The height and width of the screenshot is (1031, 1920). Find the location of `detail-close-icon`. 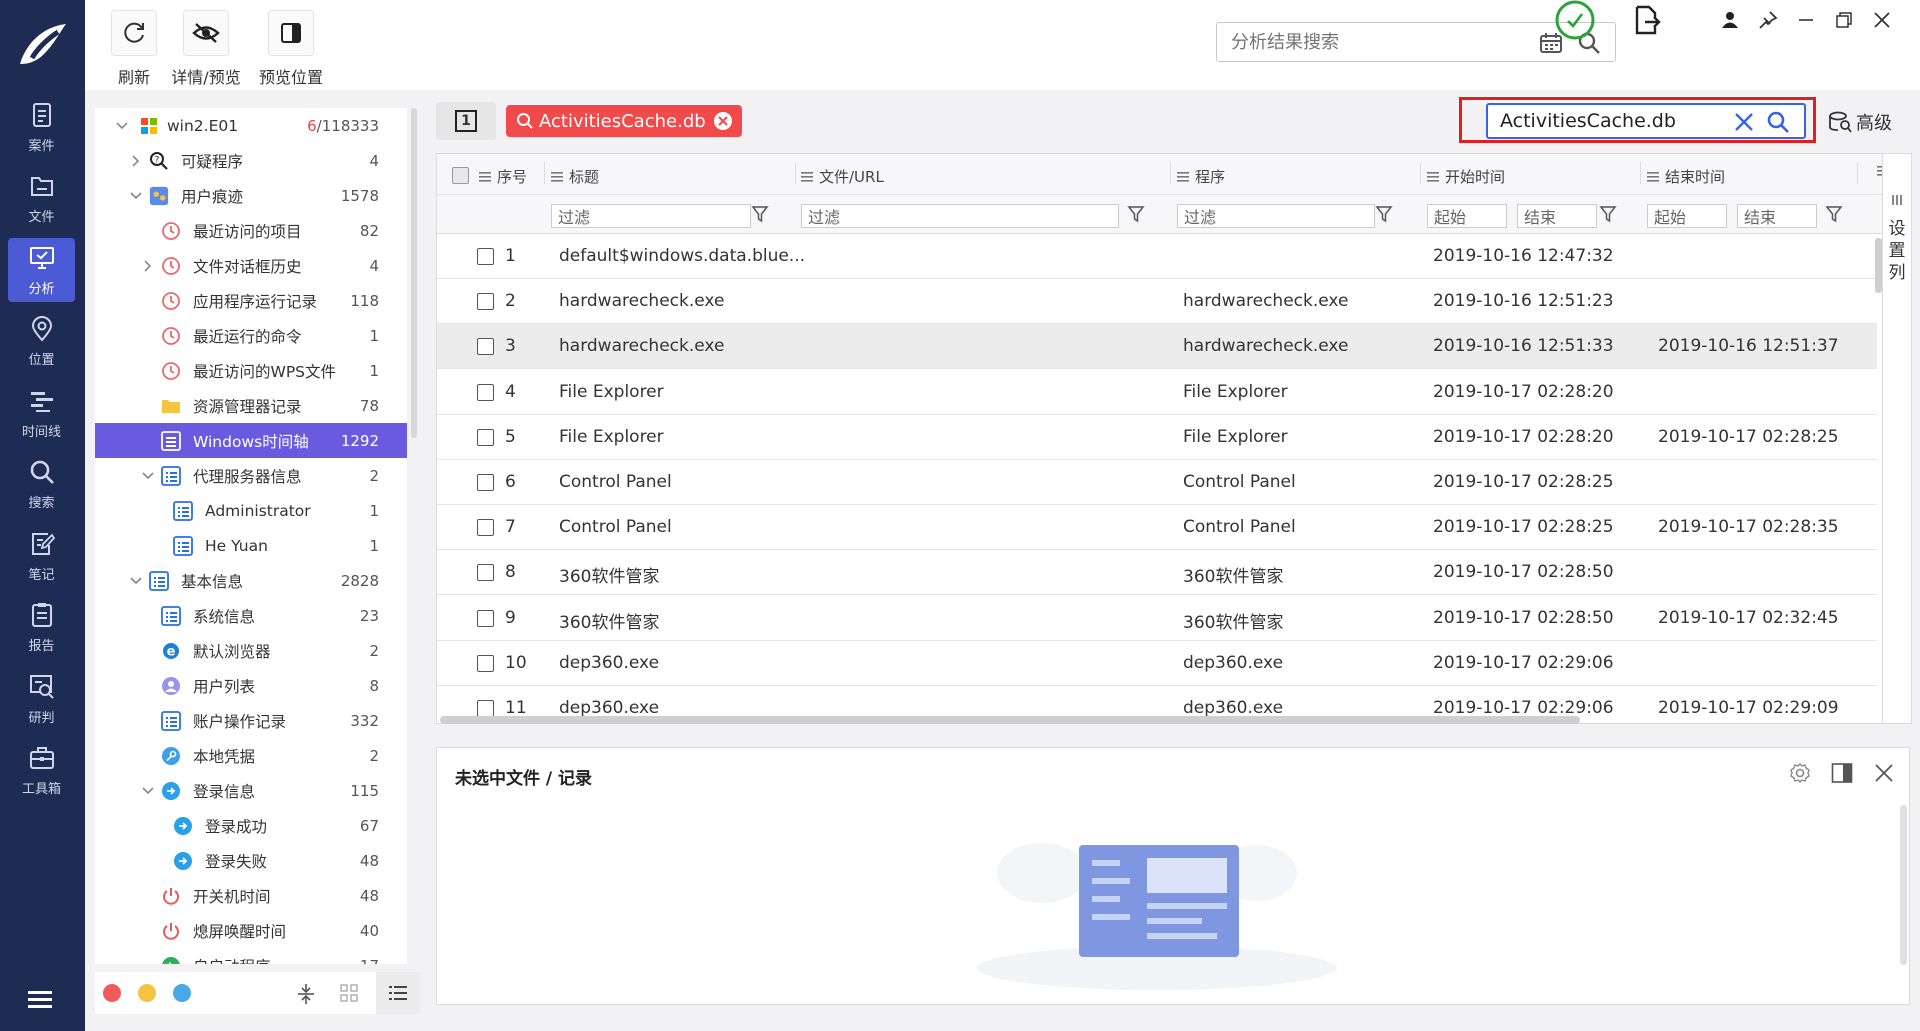

detail-close-icon is located at coordinates (1884, 775).